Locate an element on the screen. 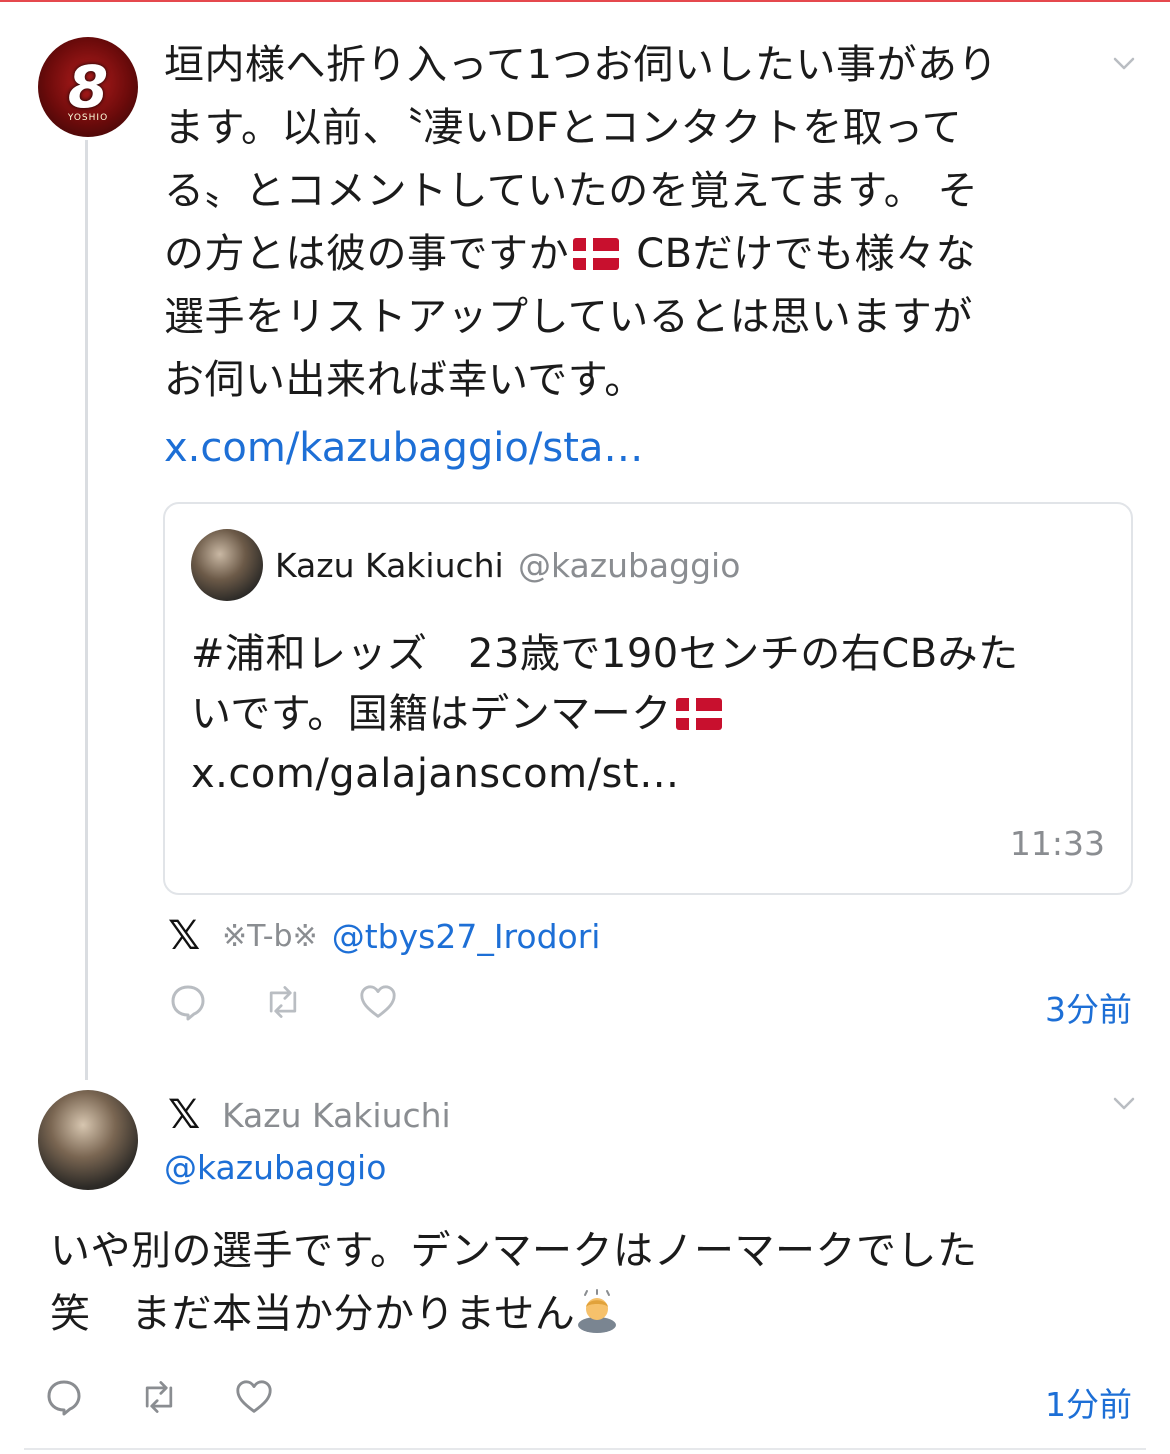 The width and height of the screenshot is (1170, 1454). author-handle: @kazubaggio is located at coordinates (275, 1167).